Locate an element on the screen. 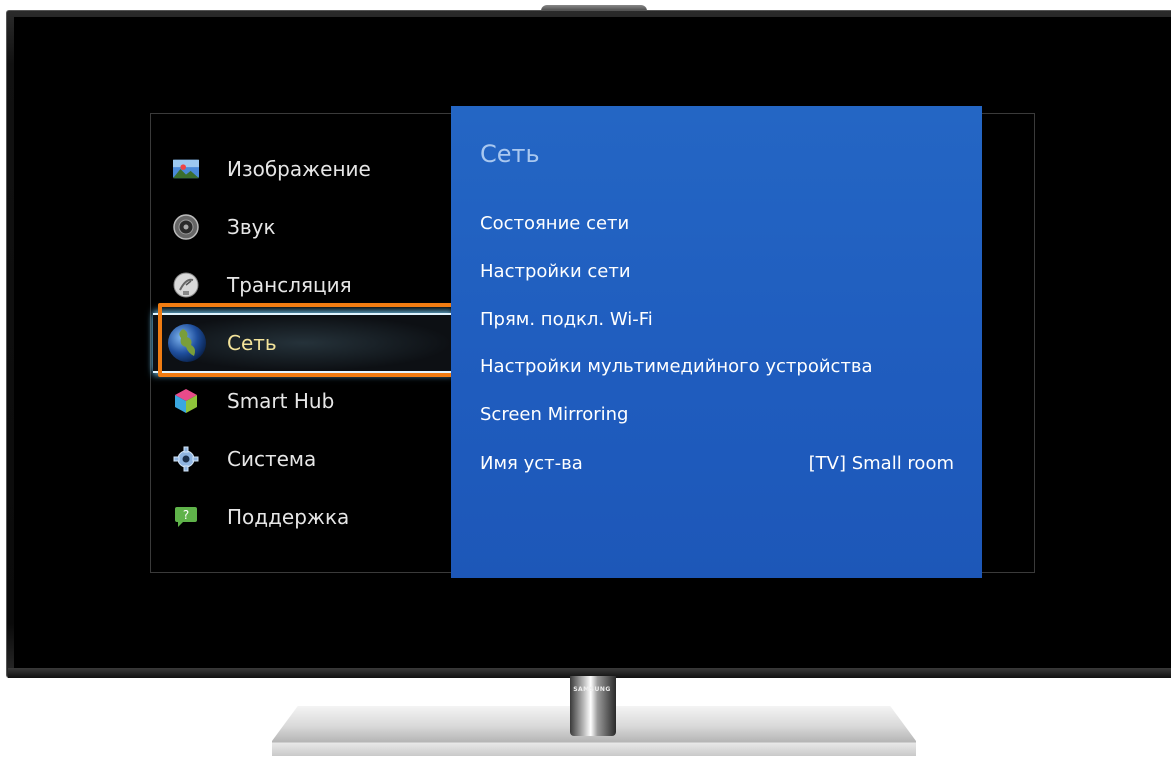 This screenshot has width=1171, height=762. brand-logo: SAMSUNG is located at coordinates (592, 689).